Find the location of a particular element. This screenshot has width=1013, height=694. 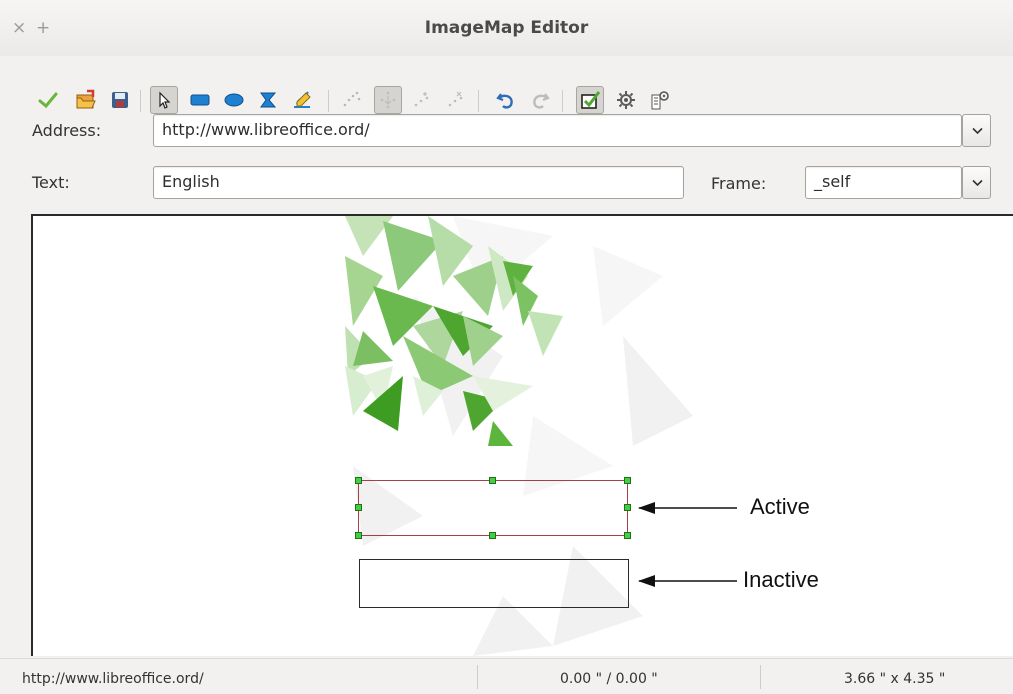

frame-label: Frame: is located at coordinates (739, 183).